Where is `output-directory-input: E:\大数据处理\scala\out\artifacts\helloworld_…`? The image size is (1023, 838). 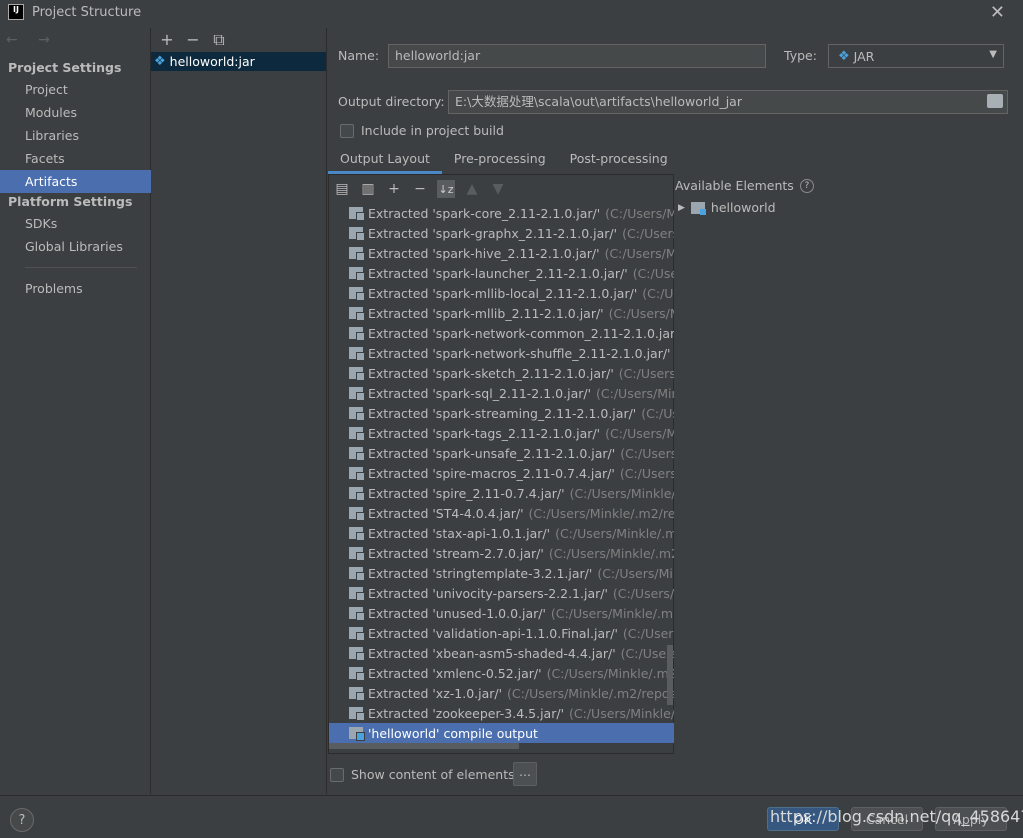
output-directory-input: E:\大数据处理\scala\out\artifacts\helloworld_… is located at coordinates (728, 102).